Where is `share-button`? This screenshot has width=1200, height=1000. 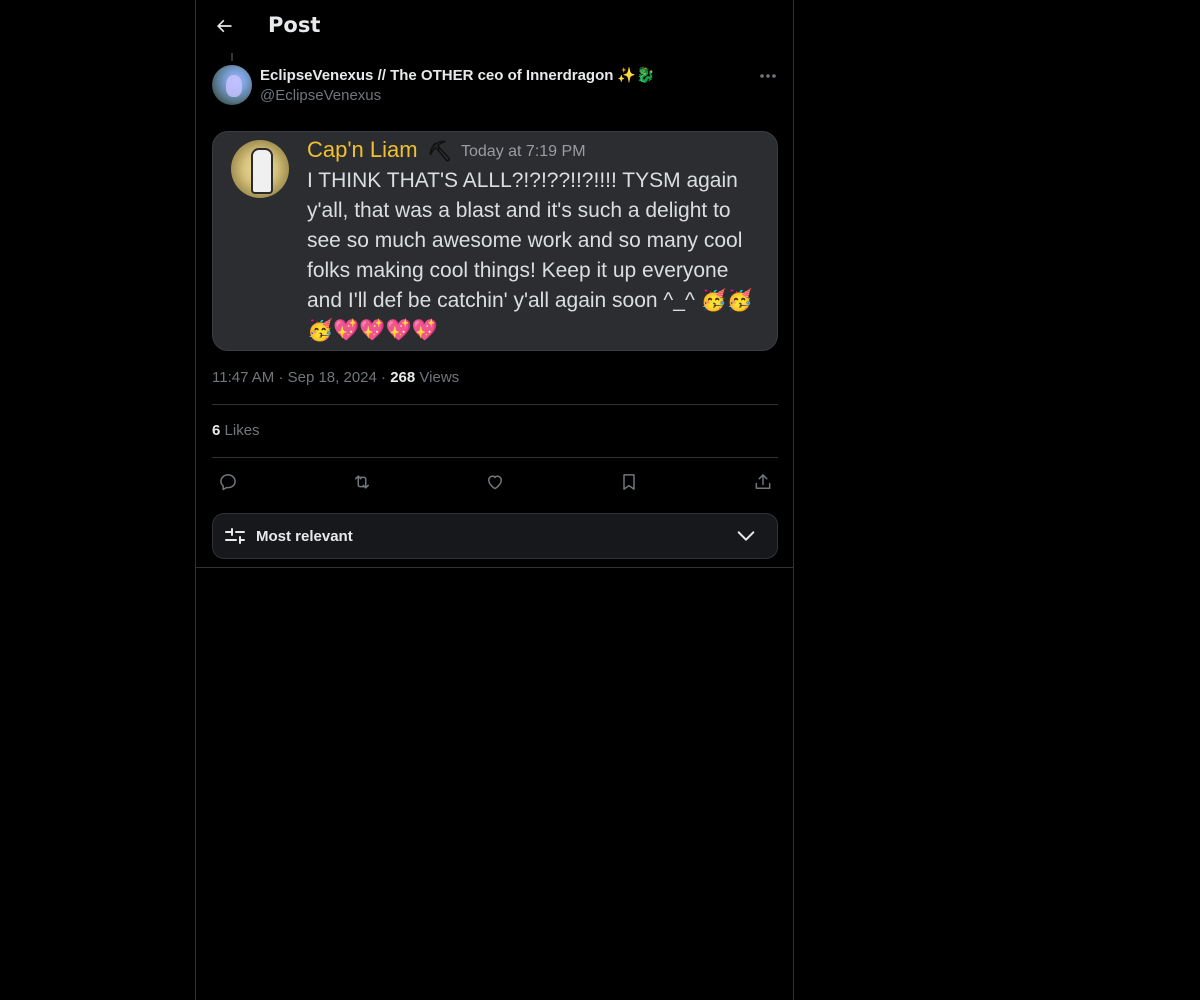 share-button is located at coordinates (763, 482).